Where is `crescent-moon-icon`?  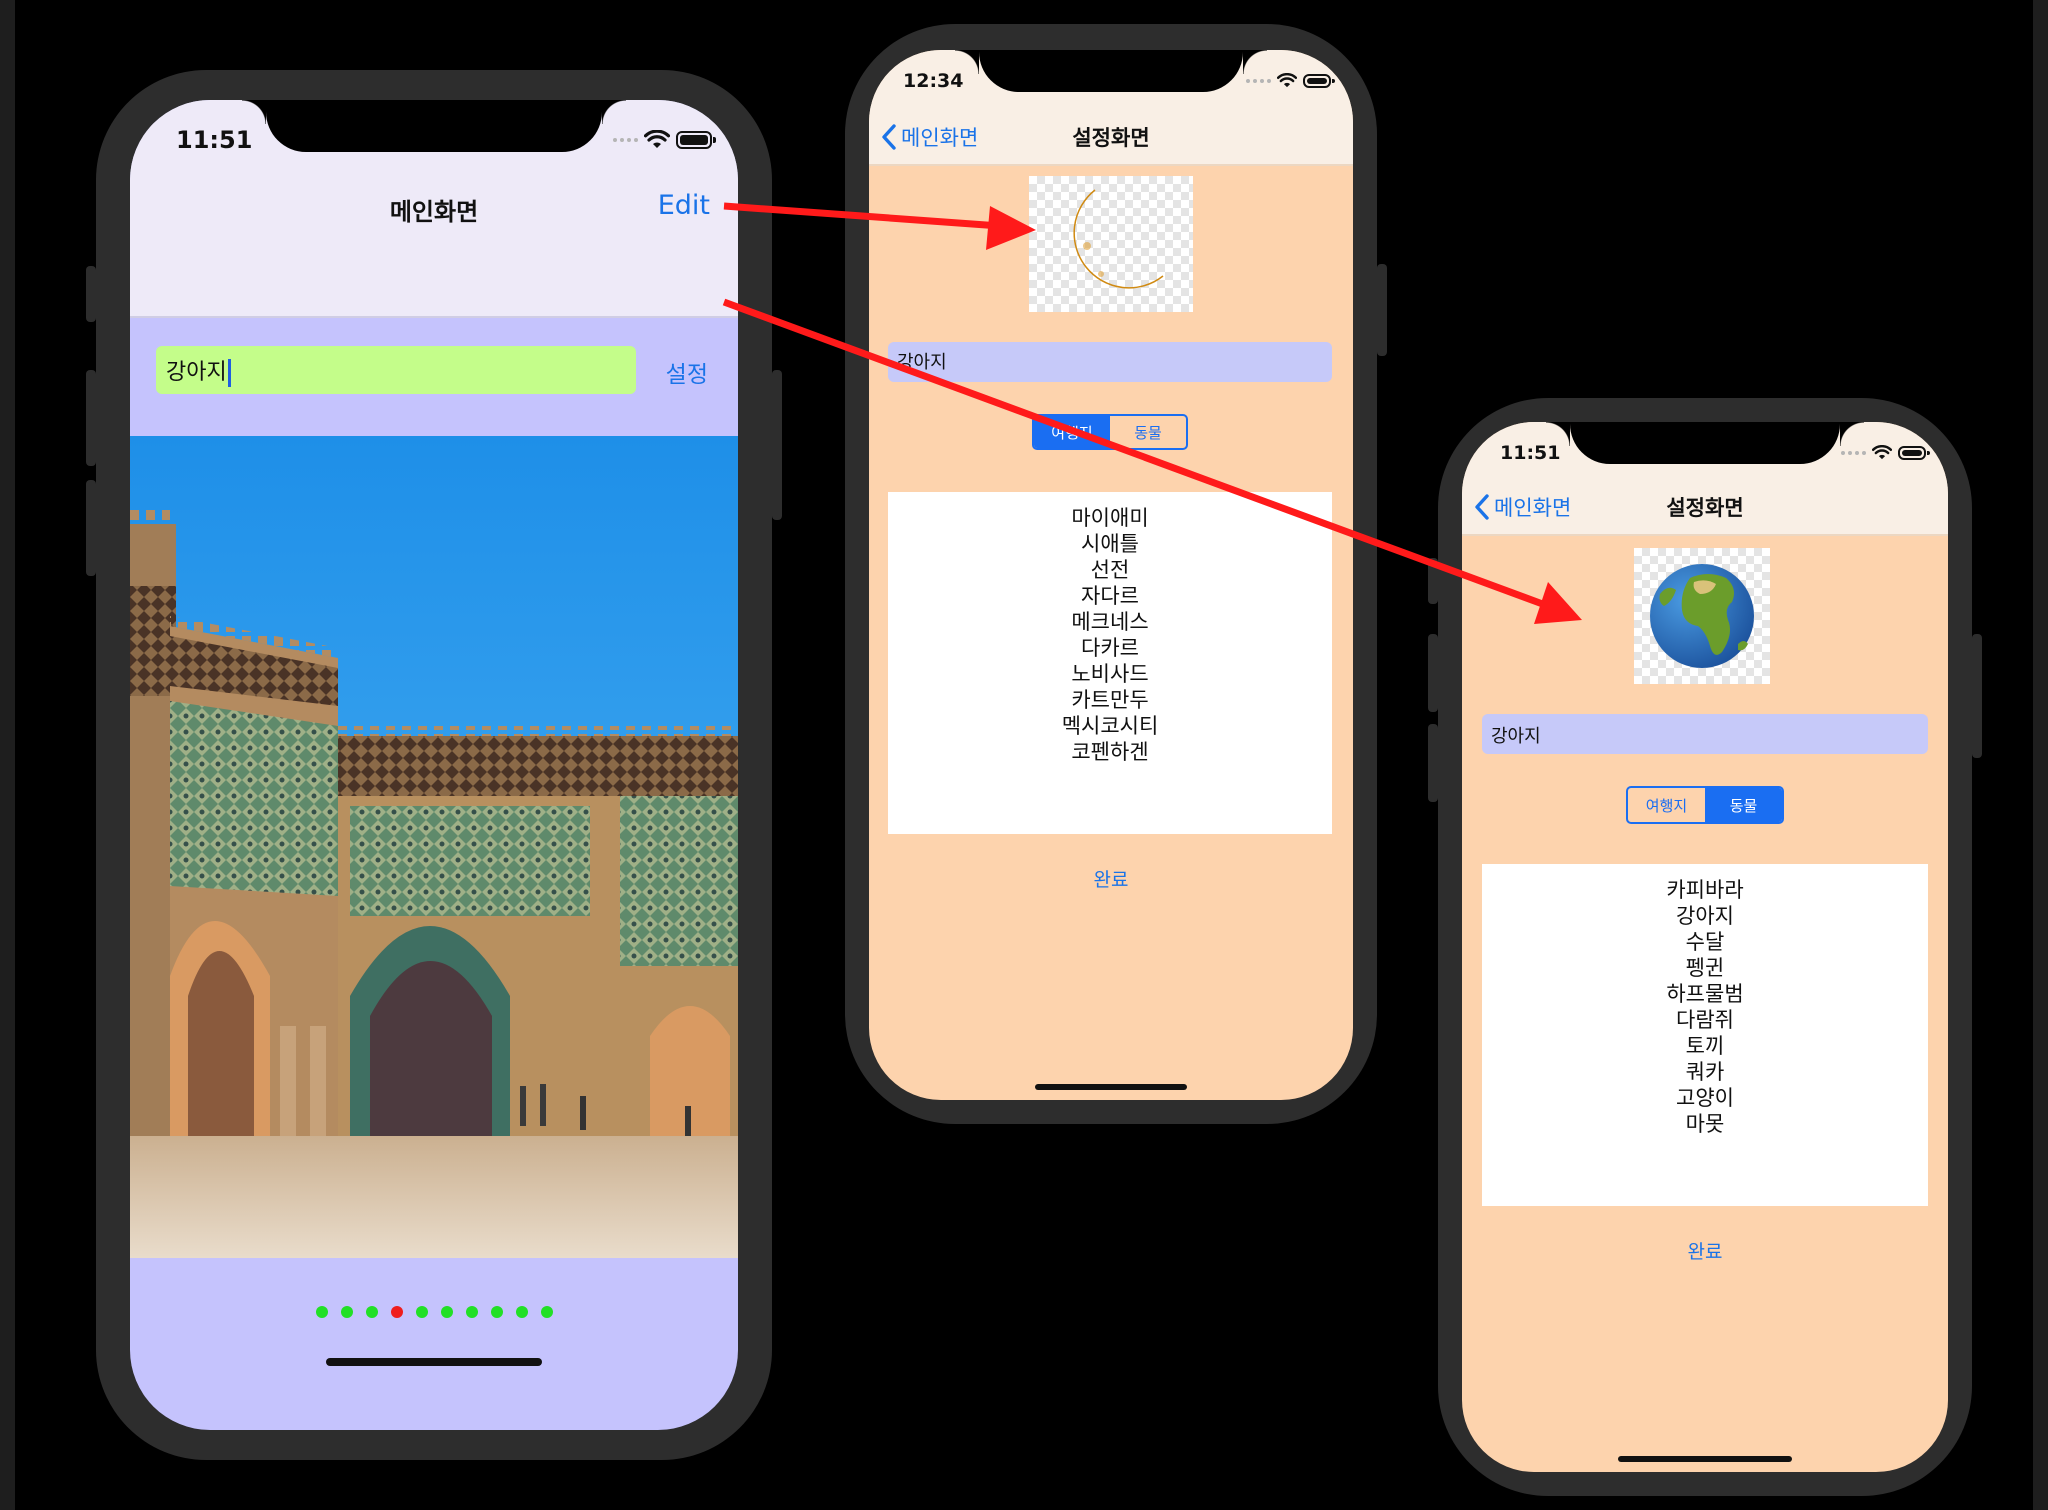 crescent-moon-icon is located at coordinates (1118, 239).